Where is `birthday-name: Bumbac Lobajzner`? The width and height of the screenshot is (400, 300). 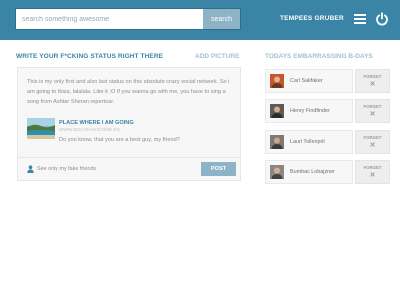 birthday-name: Bumbac Lobajzner is located at coordinates (312, 172).